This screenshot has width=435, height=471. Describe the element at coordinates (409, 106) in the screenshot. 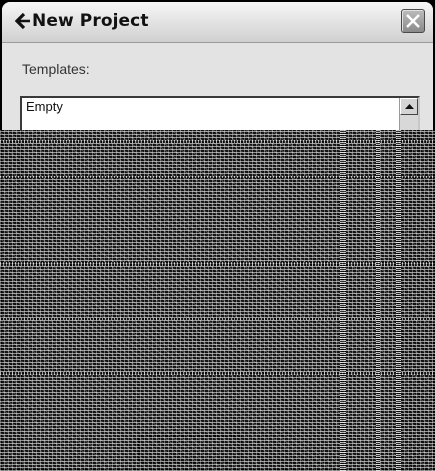

I see `scroll-up-button` at that location.